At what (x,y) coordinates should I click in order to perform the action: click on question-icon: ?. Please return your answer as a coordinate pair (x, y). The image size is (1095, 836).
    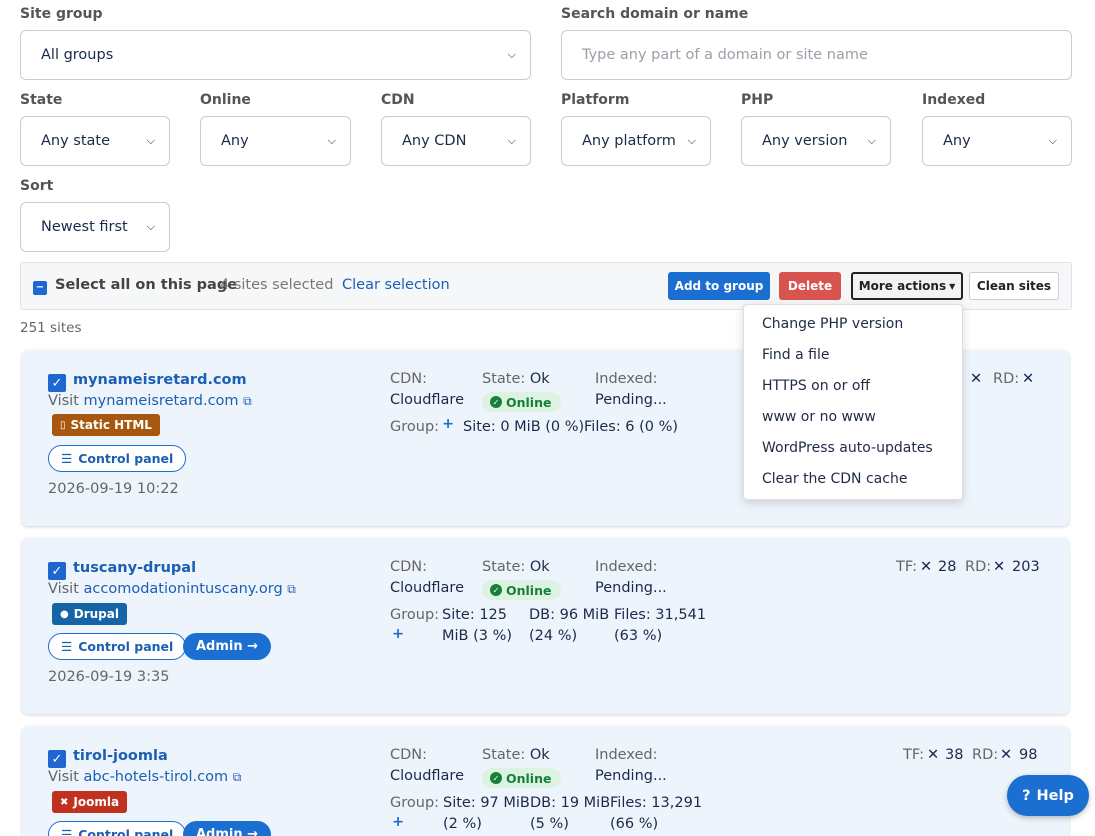
    Looking at the image, I should click on (1026, 795).